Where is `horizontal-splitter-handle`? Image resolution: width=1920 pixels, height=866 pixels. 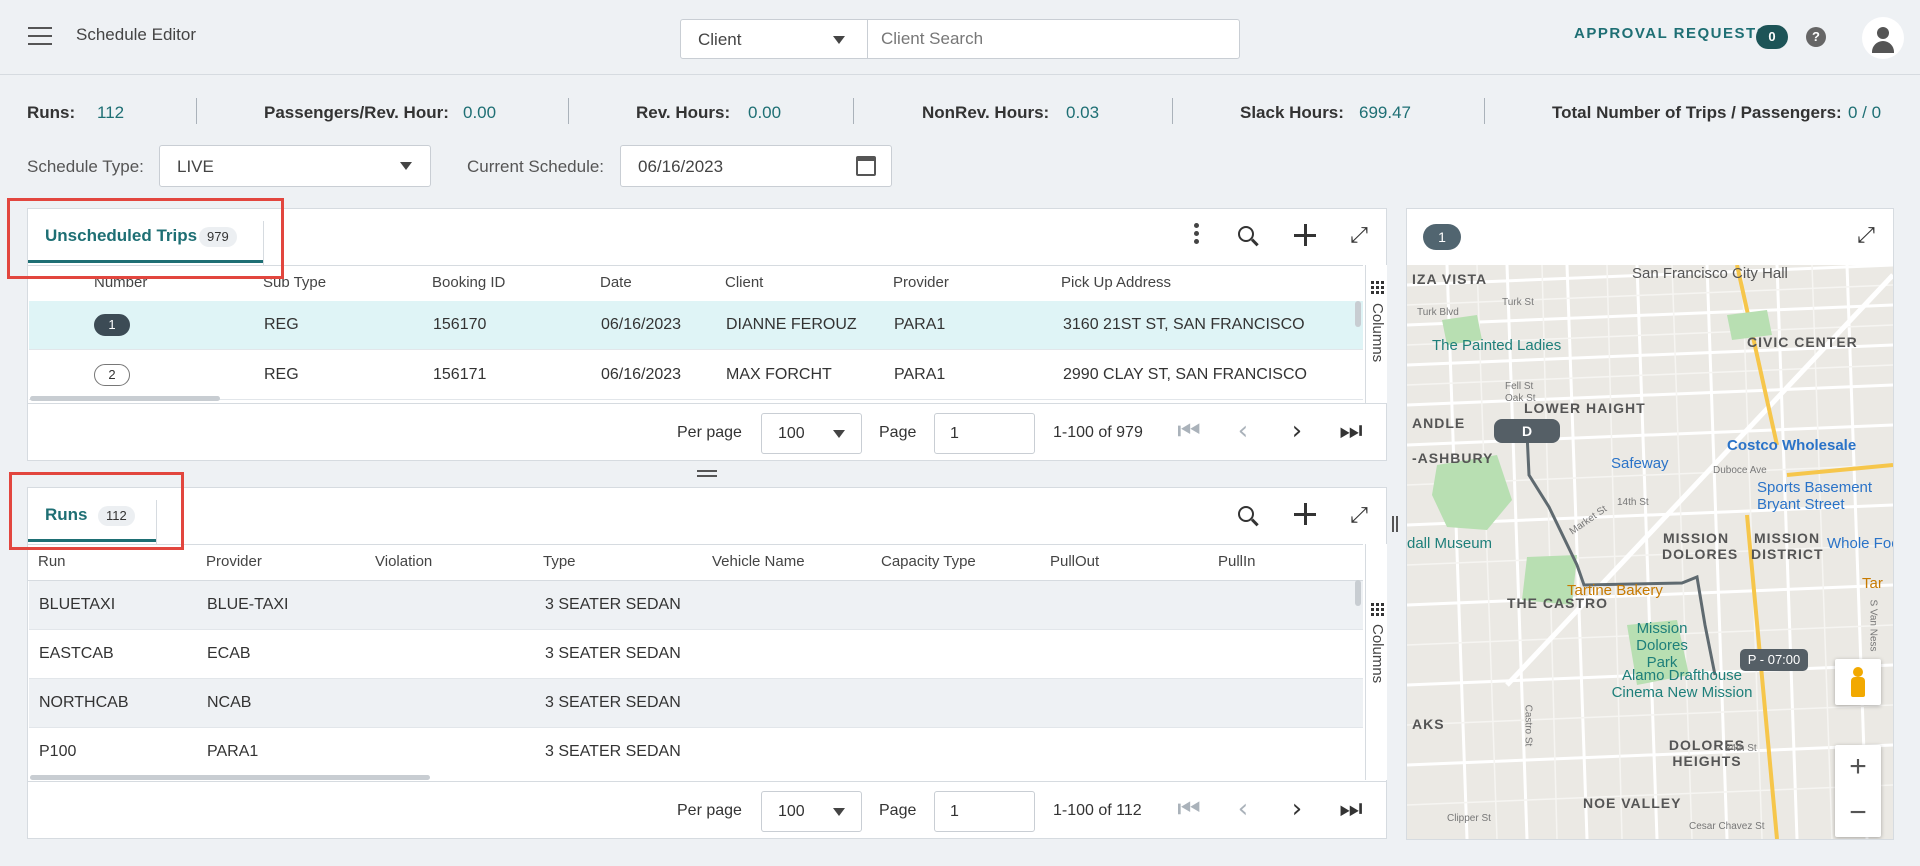
horizontal-splitter-handle is located at coordinates (707, 474).